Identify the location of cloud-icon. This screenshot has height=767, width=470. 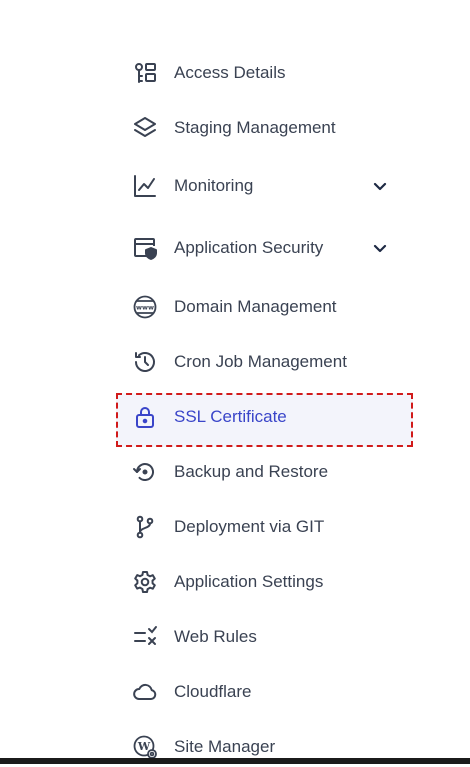
(145, 692).